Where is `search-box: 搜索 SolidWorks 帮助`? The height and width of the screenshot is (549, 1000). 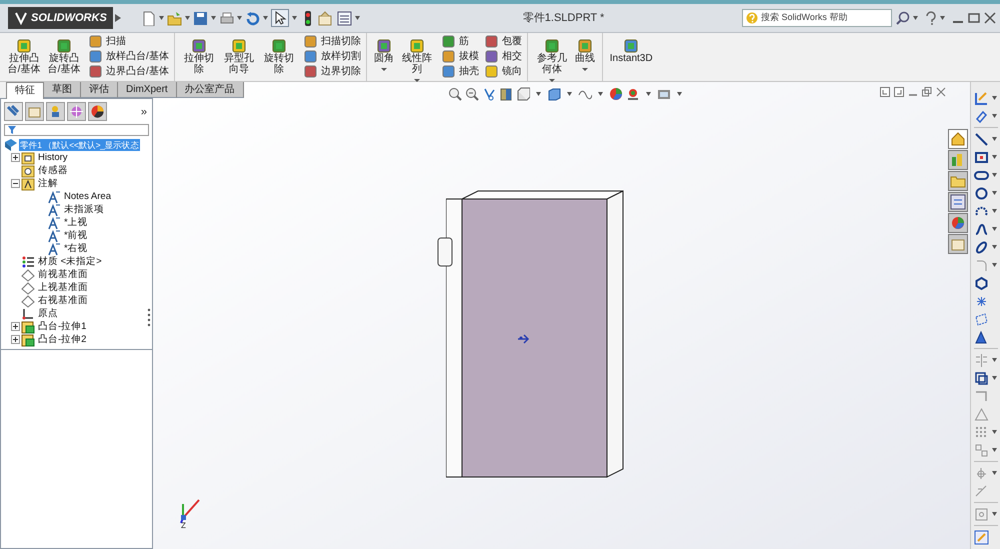
search-box: 搜索 SolidWorks 帮助 is located at coordinates (817, 18).